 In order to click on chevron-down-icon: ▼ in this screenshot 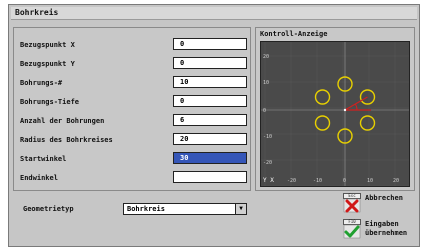, I will do `click(240, 209)`.